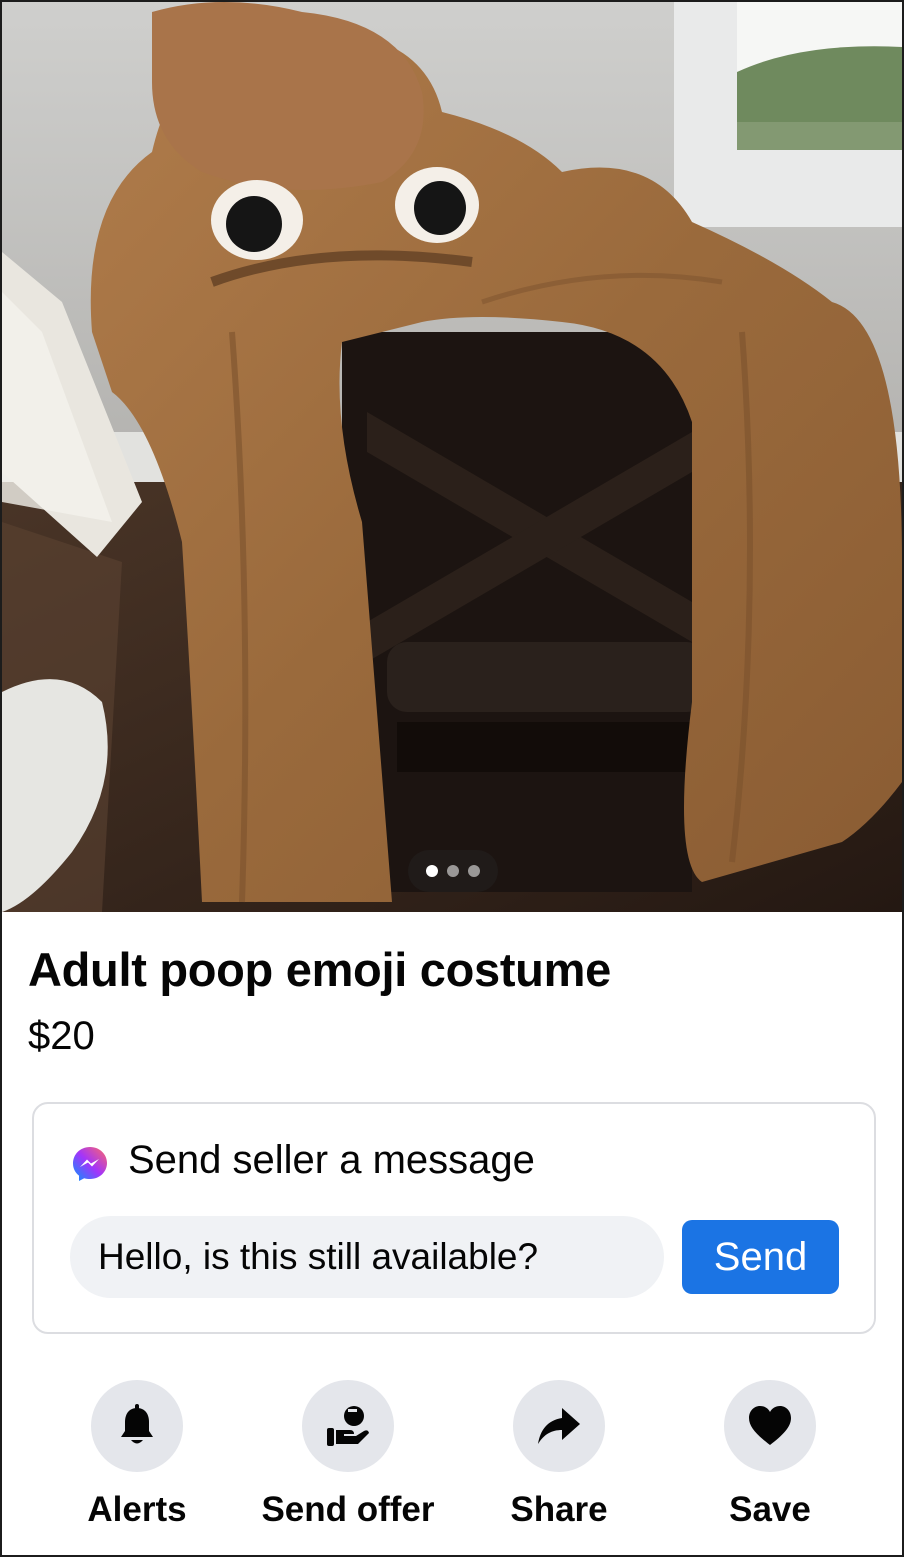  I want to click on message-seller-card: Send seller a message Send, so click(454, 1218).